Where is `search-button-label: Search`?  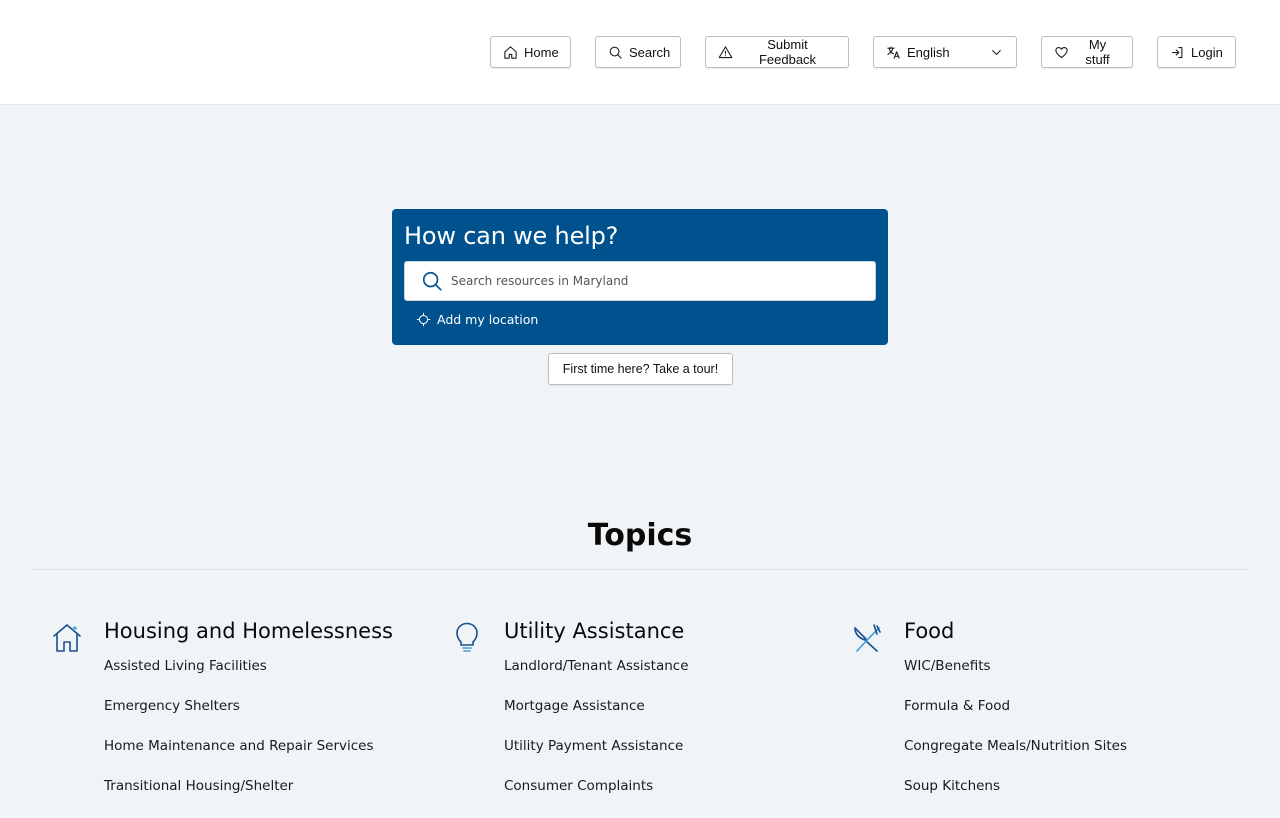
search-button-label: Search is located at coordinates (650, 52).